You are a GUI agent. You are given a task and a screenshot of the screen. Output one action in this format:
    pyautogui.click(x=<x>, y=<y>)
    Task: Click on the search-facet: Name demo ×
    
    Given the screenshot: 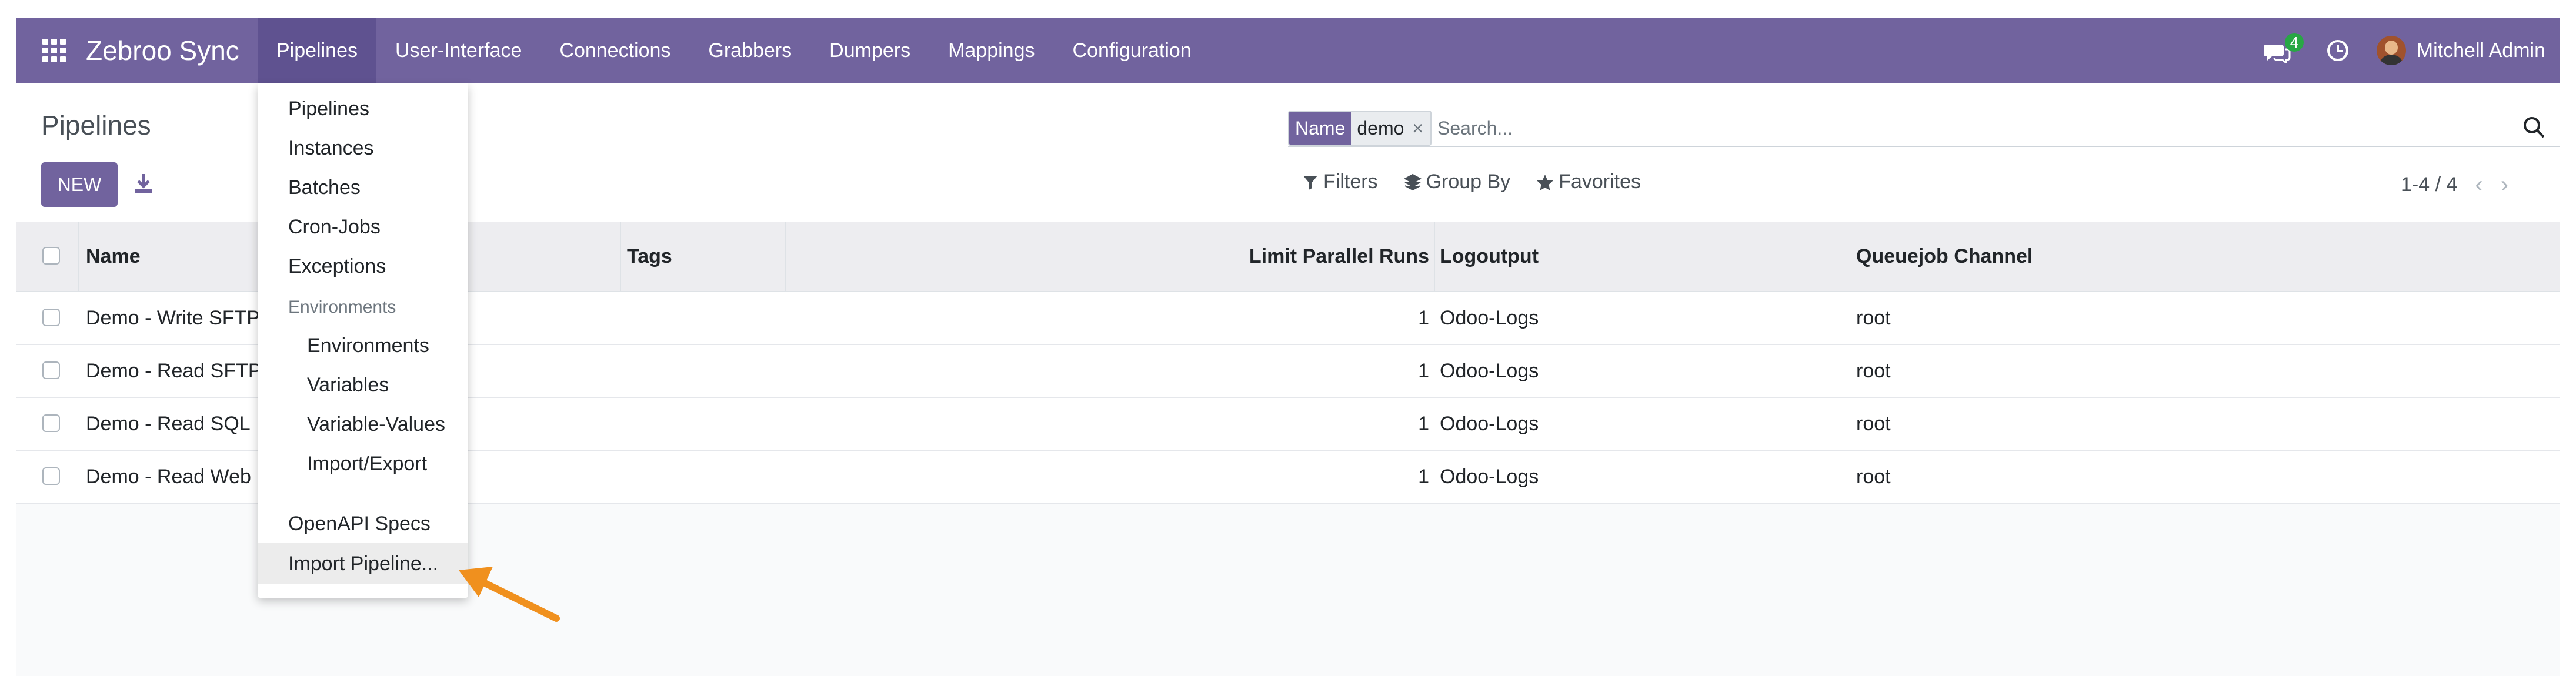 What is the action you would take?
    pyautogui.click(x=1360, y=128)
    